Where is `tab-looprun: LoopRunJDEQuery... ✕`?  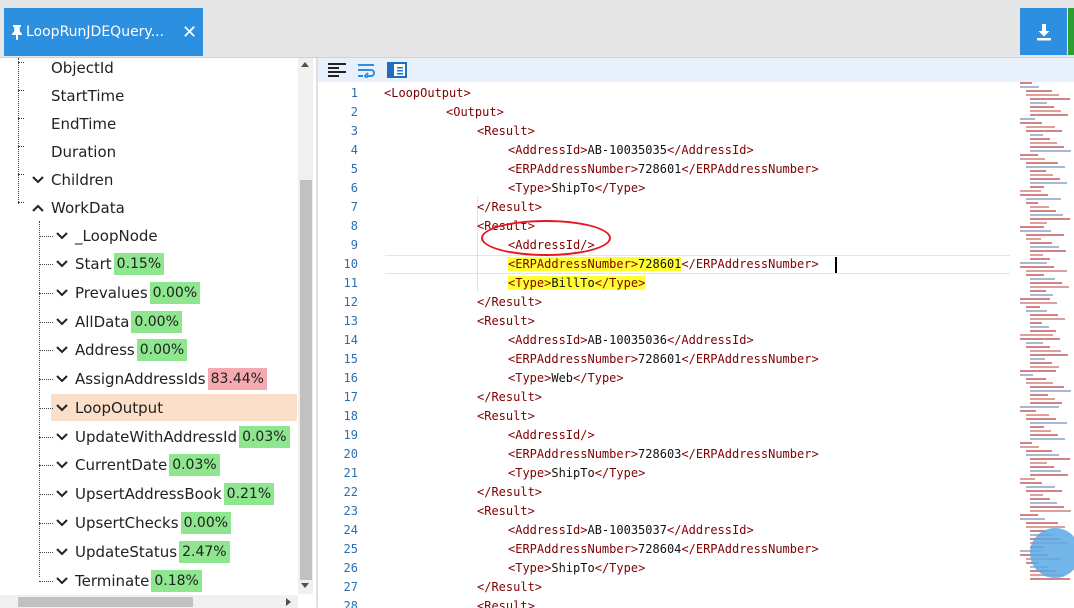
tab-looprun: LoopRunJDEQuery... ✕ is located at coordinates (103, 32).